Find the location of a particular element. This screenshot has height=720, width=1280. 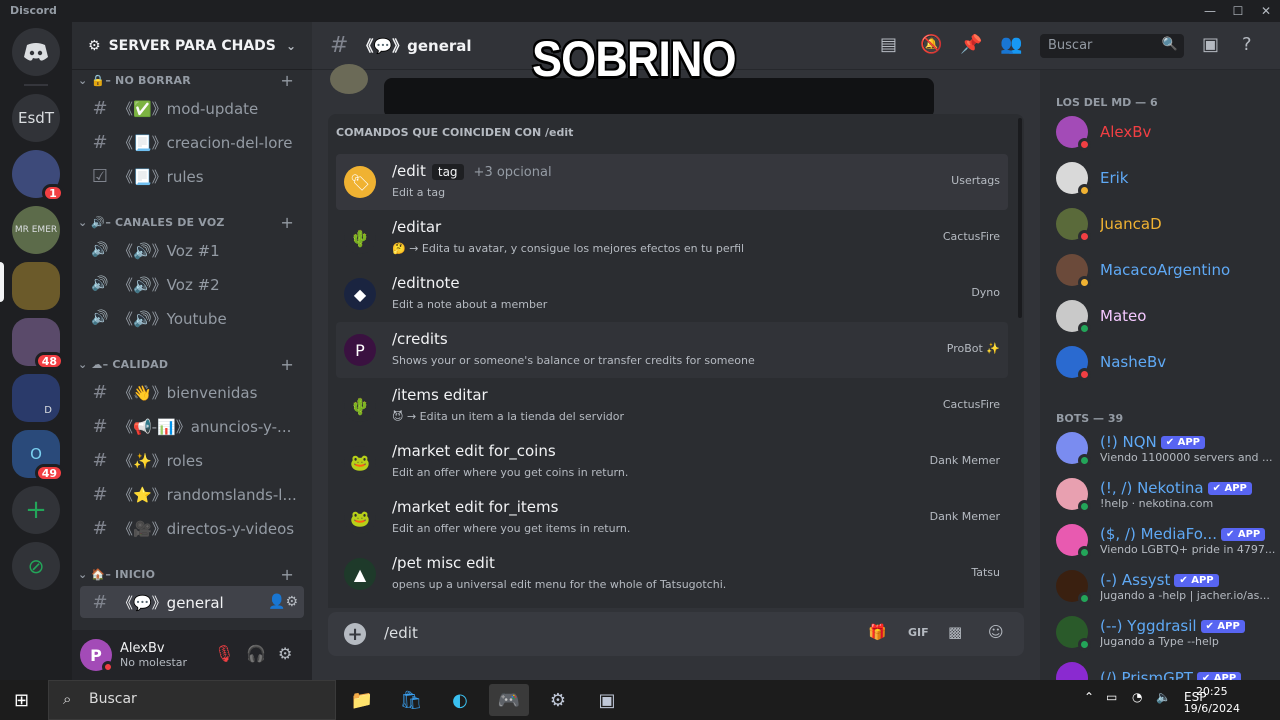

voice-channel-1: 🔊 《🔊》Voz #1 is located at coordinates (192, 250).